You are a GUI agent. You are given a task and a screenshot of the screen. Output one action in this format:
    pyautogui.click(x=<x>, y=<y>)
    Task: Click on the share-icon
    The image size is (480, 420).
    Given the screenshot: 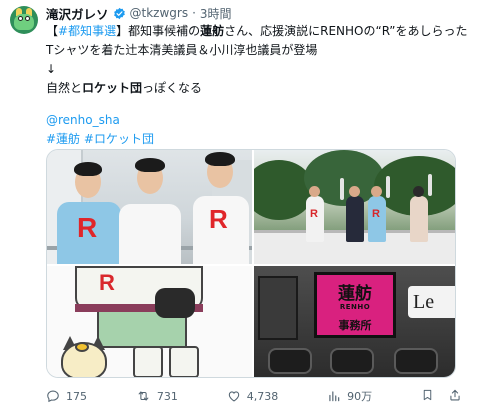 What is the action you would take?
    pyautogui.click(x=455, y=396)
    